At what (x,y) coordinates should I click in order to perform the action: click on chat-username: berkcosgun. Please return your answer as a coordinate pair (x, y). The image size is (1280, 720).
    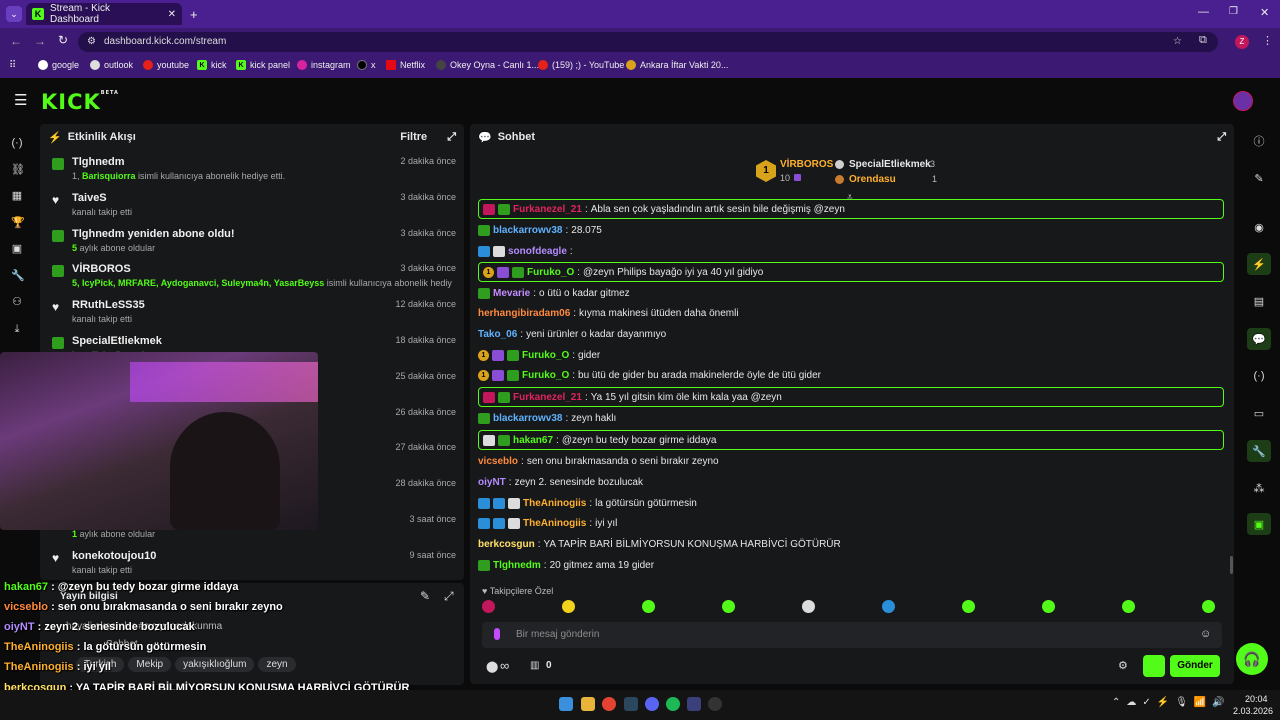
    Looking at the image, I should click on (506, 544).